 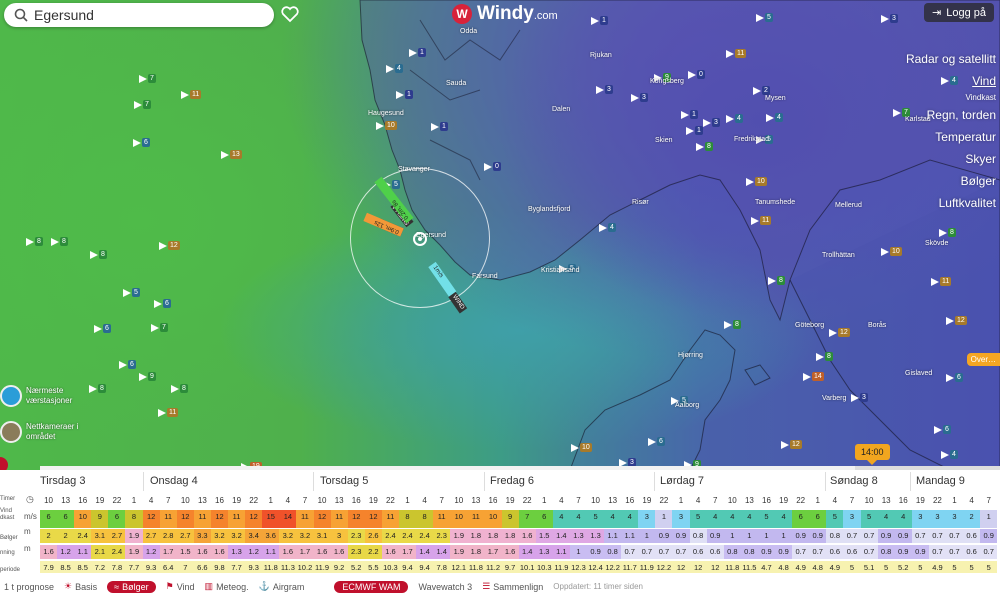 What do you see at coordinates (877, 325) in the screenshot?
I see `city-label: Borås` at bounding box center [877, 325].